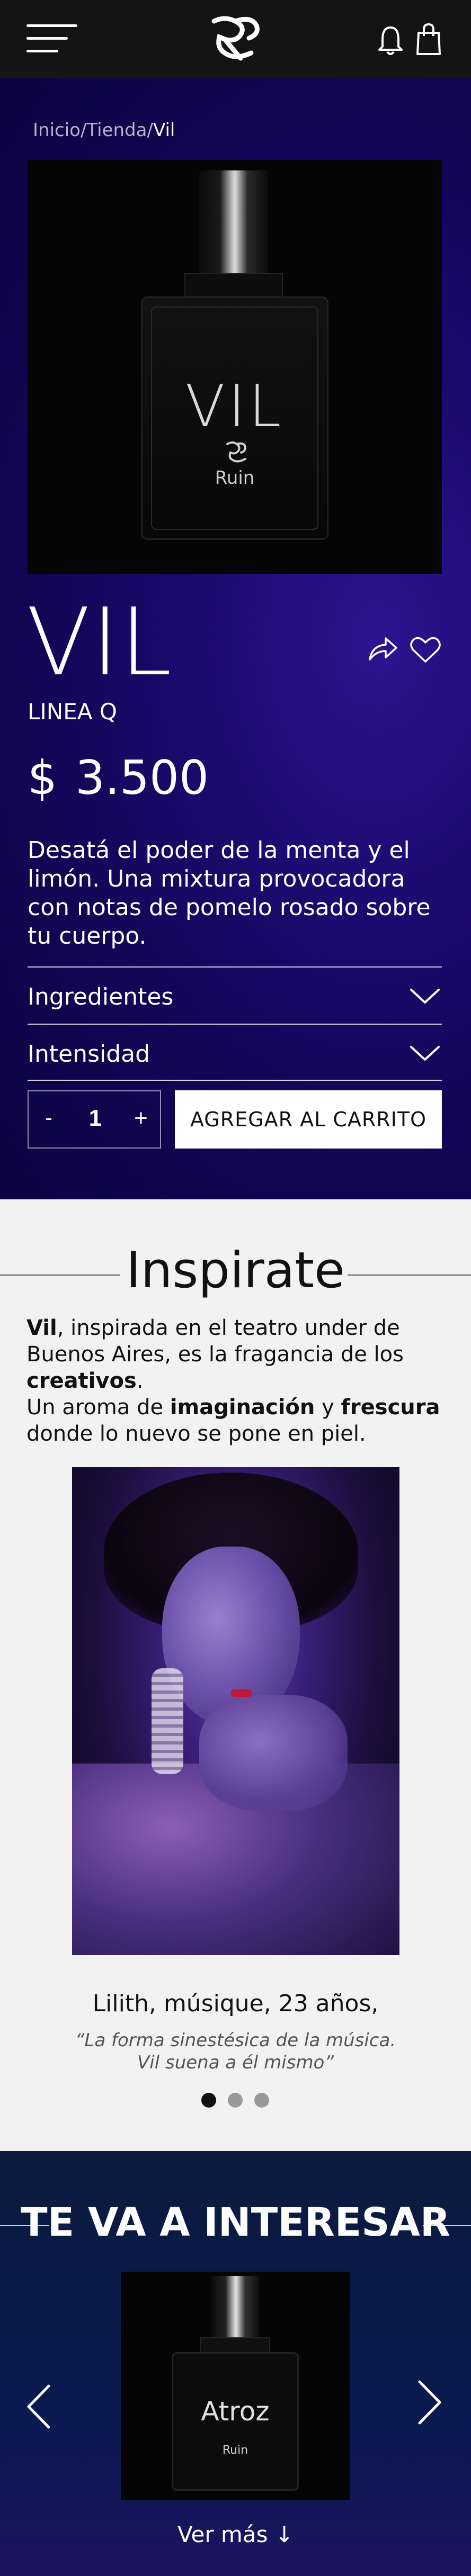  I want to click on price-value: 3.500, so click(142, 778).